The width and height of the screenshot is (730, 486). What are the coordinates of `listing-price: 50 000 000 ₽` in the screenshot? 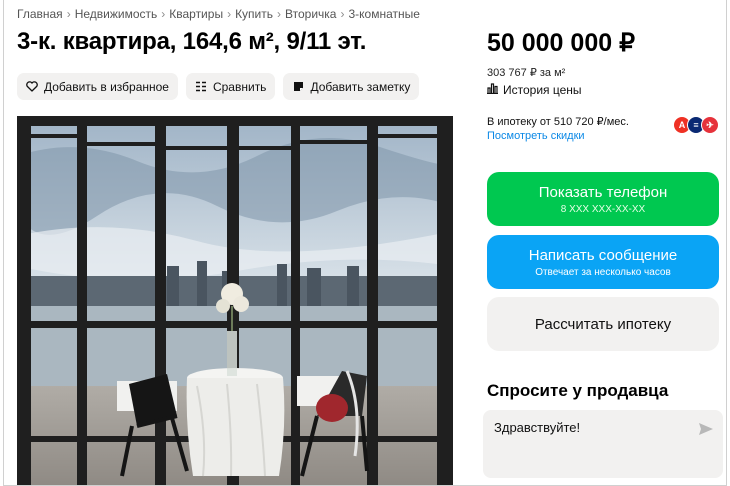 It's located at (561, 43).